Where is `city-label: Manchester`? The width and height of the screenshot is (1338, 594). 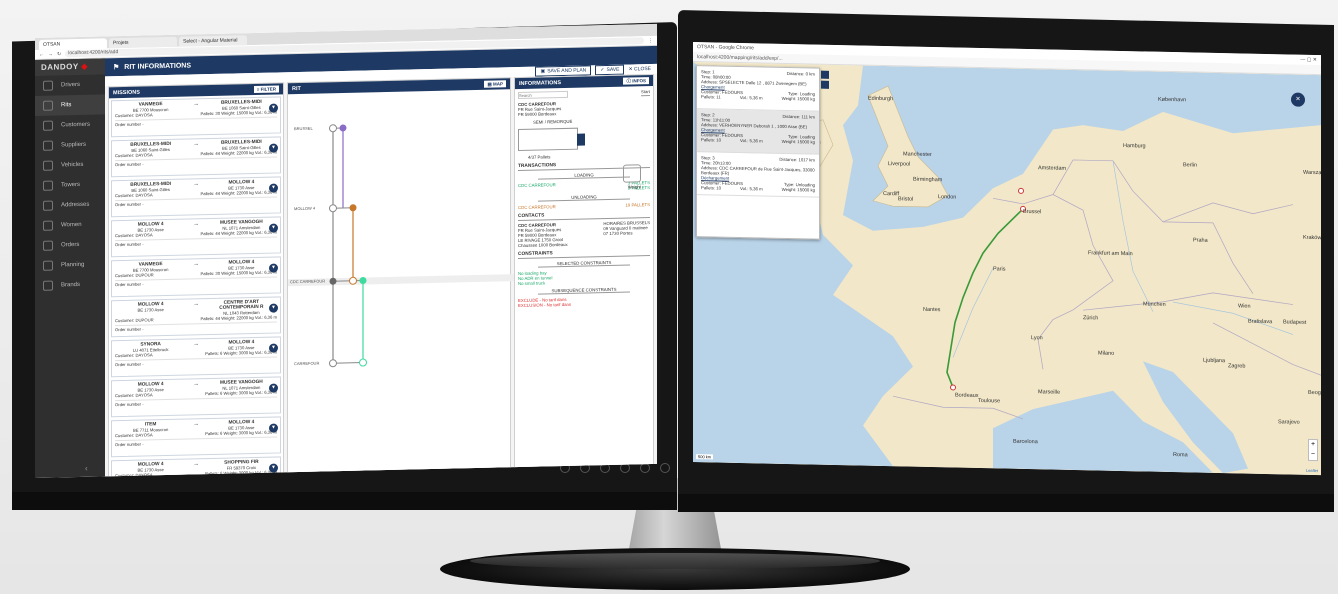
city-label: Manchester is located at coordinates (917, 155).